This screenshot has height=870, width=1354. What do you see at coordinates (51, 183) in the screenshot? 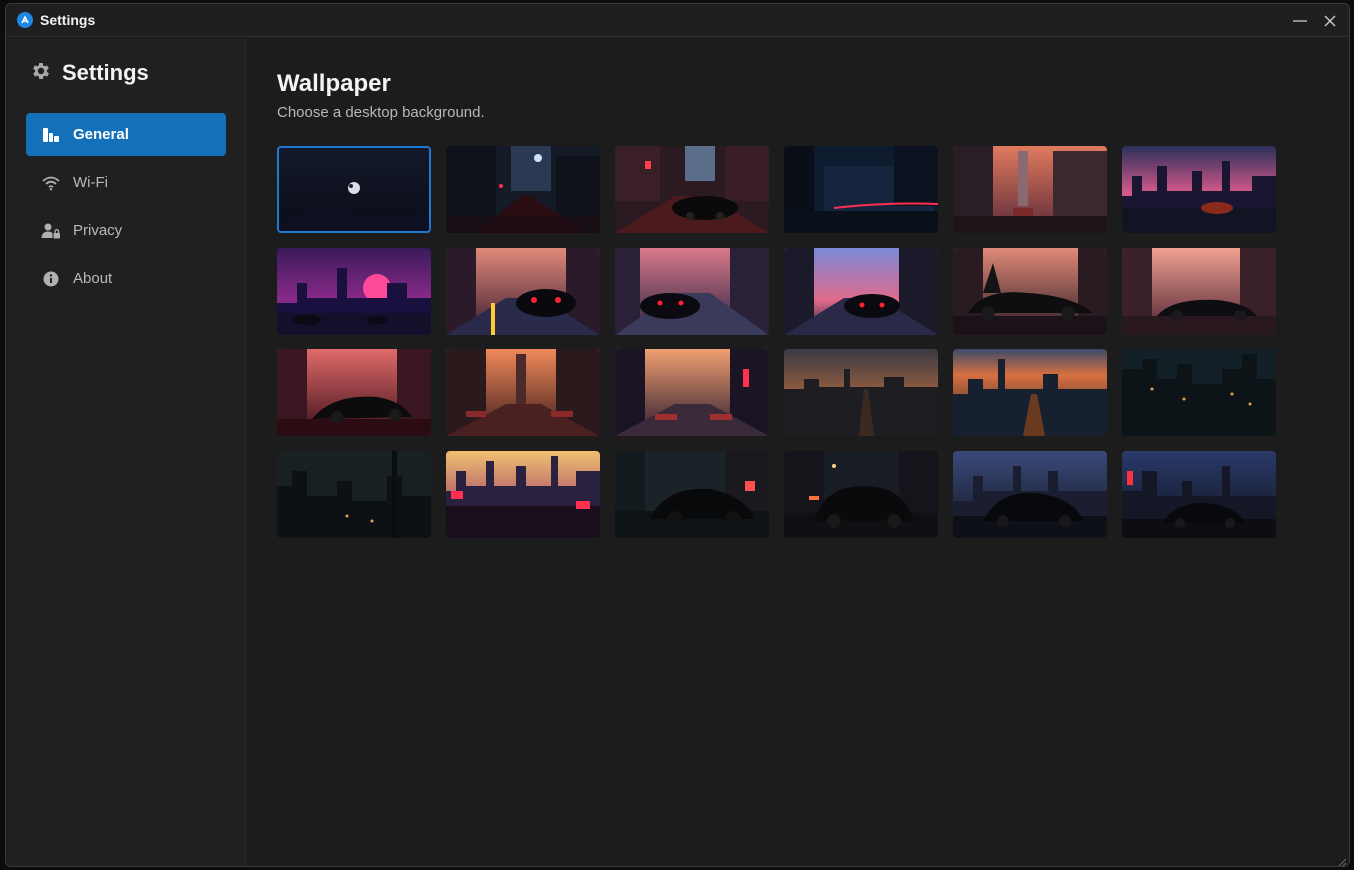
I see `wifi-icon` at bounding box center [51, 183].